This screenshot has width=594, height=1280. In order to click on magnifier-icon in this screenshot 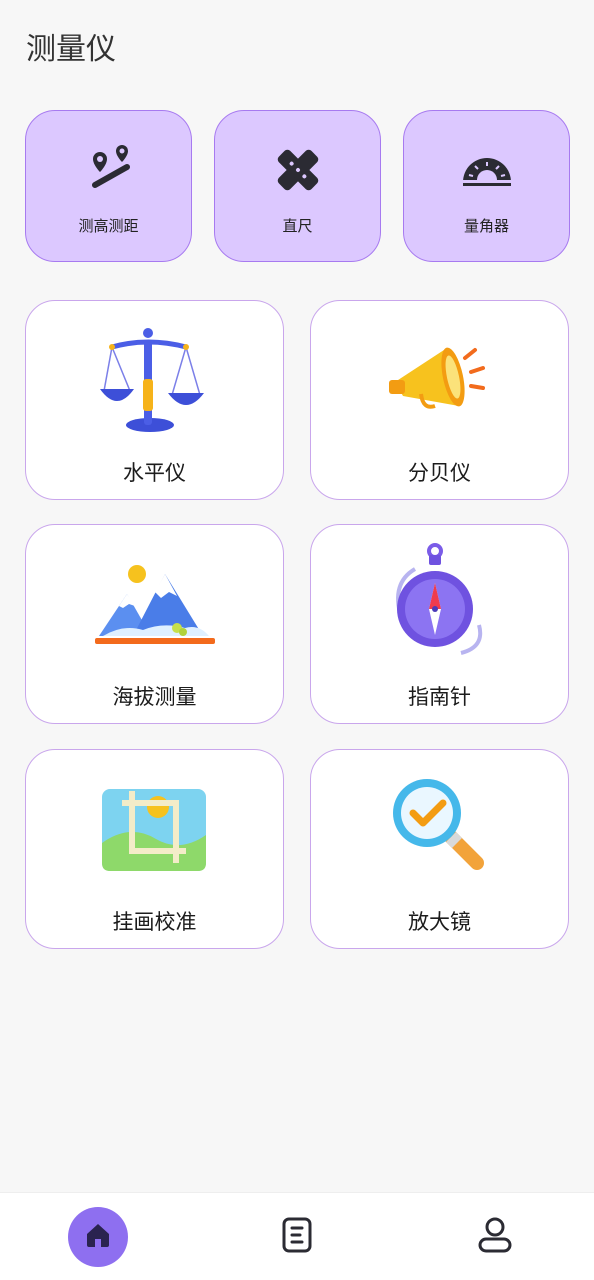, I will do `click(440, 828)`.